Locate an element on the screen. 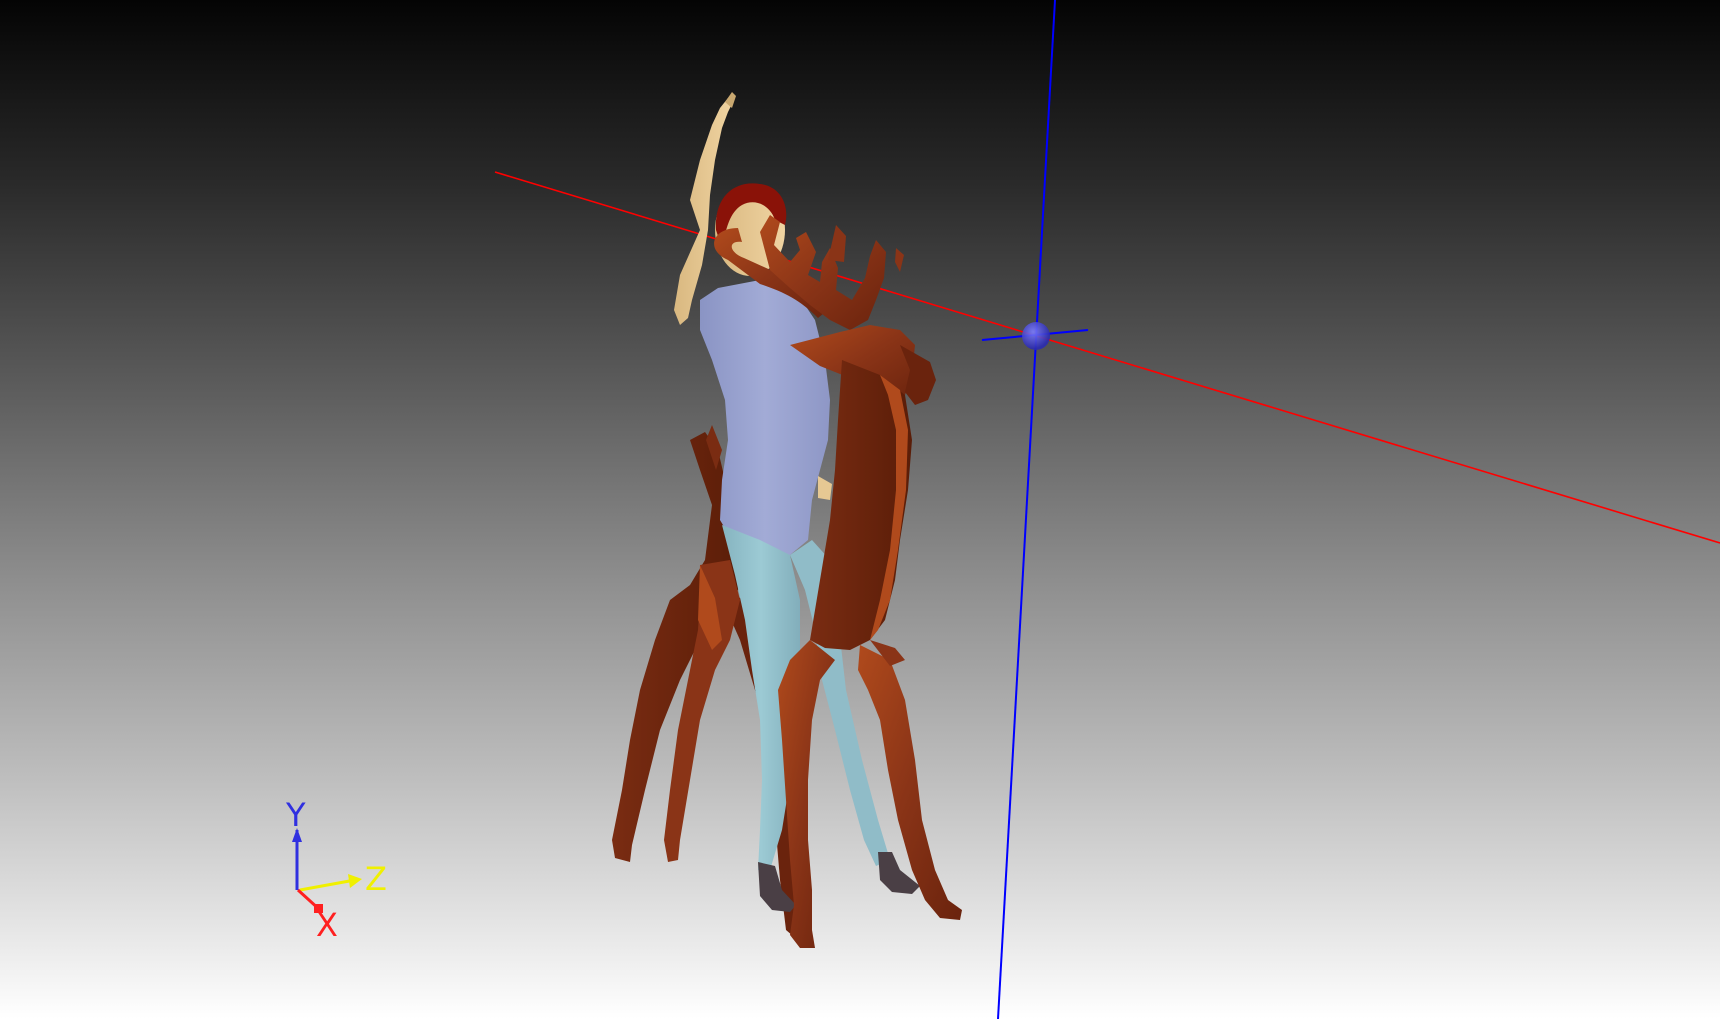 Image resolution: width=1720 pixels, height=1019 pixels. axis-y-label: Y is located at coordinates (295, 815).